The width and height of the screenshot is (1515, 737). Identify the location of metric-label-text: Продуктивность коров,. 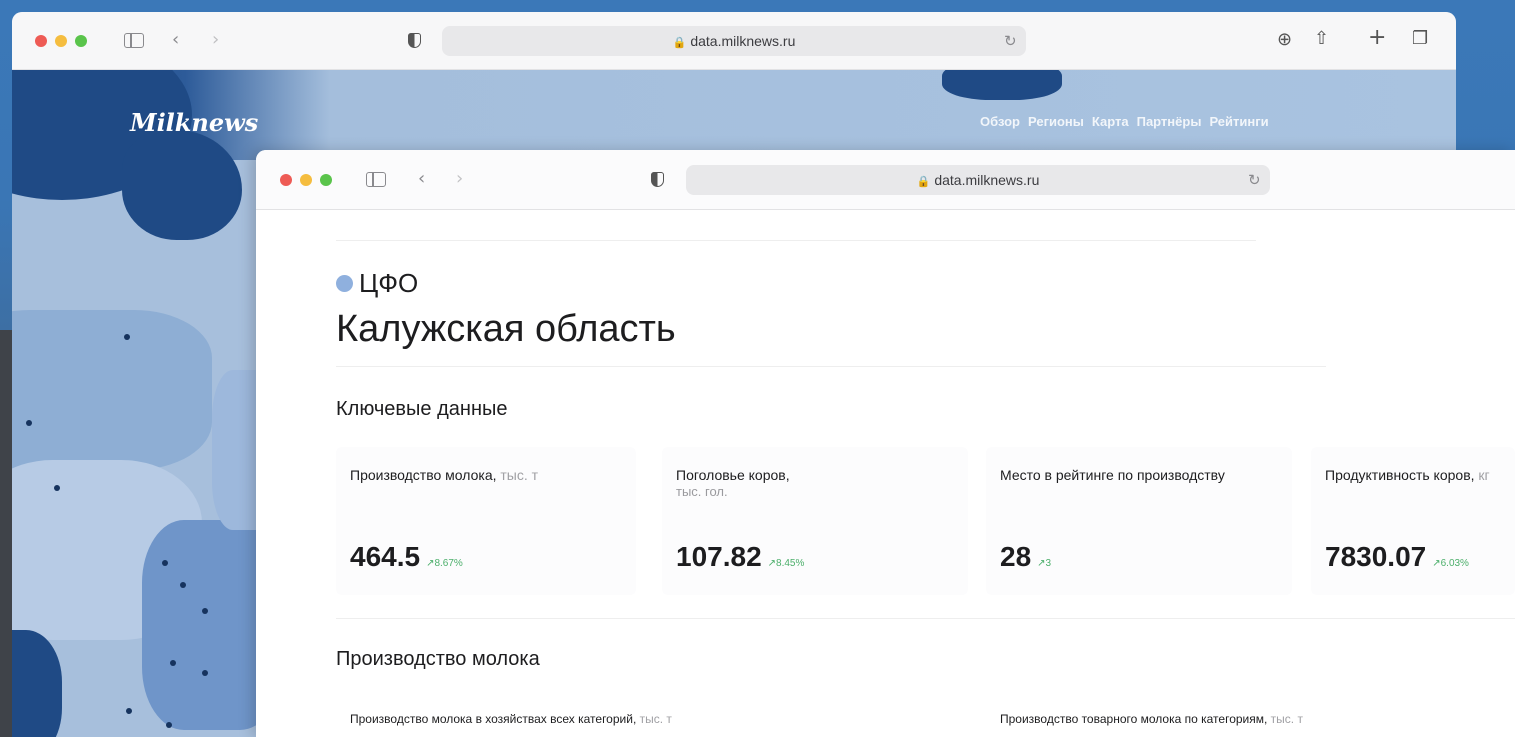
(1400, 475).